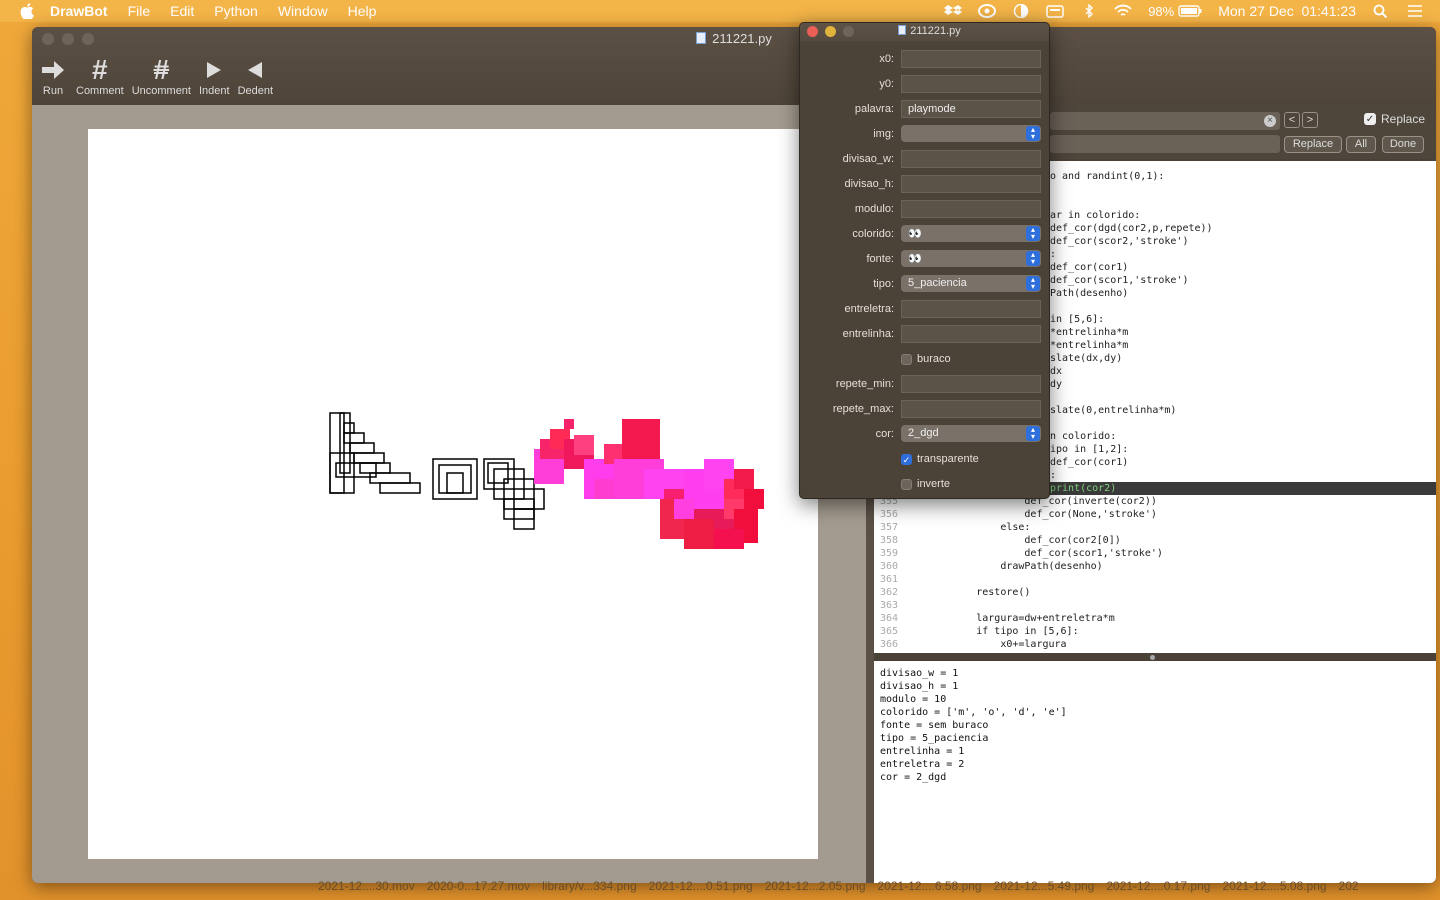  I want to click on repete-min-field, so click(971, 384).